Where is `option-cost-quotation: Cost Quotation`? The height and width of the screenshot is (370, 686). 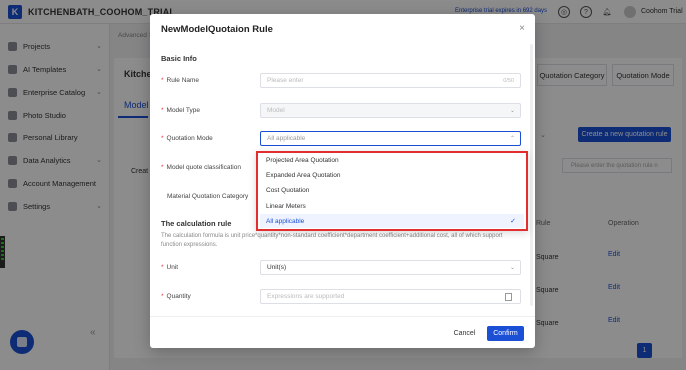
option-cost-quotation: Cost Quotation is located at coordinates (392, 190).